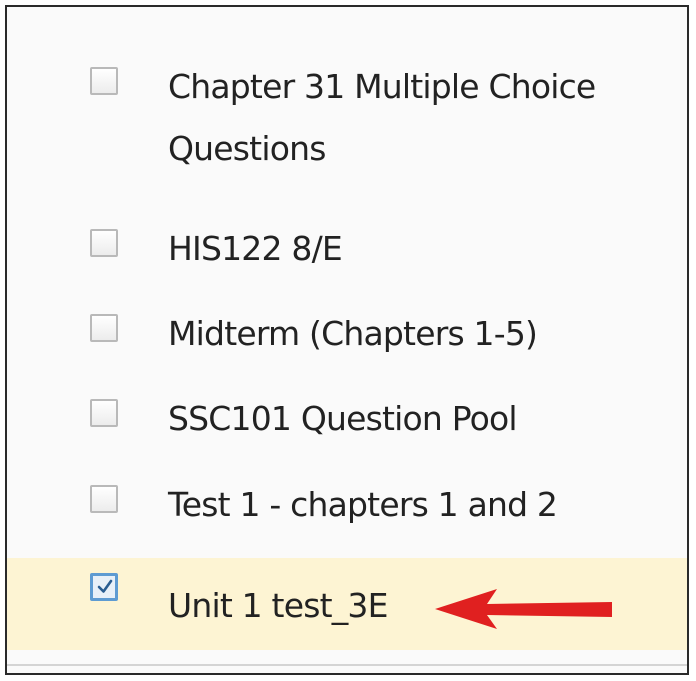  I want to click on item-label: Test 1 - chapters 1 and 2, so click(363, 504).